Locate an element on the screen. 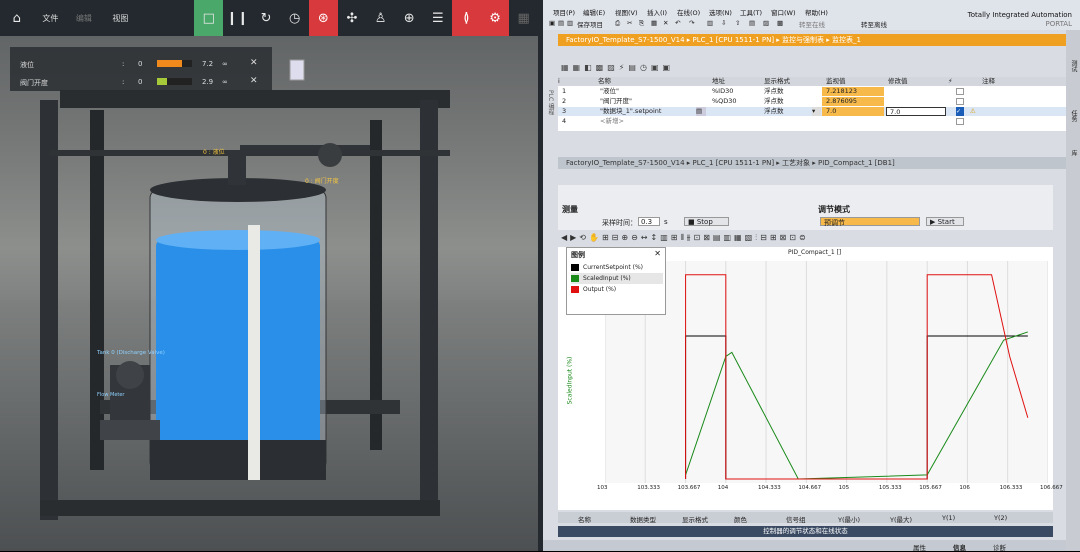 The width and height of the screenshot is (1080, 552). menu-insert: 插入(I) is located at coordinates (657, 12).